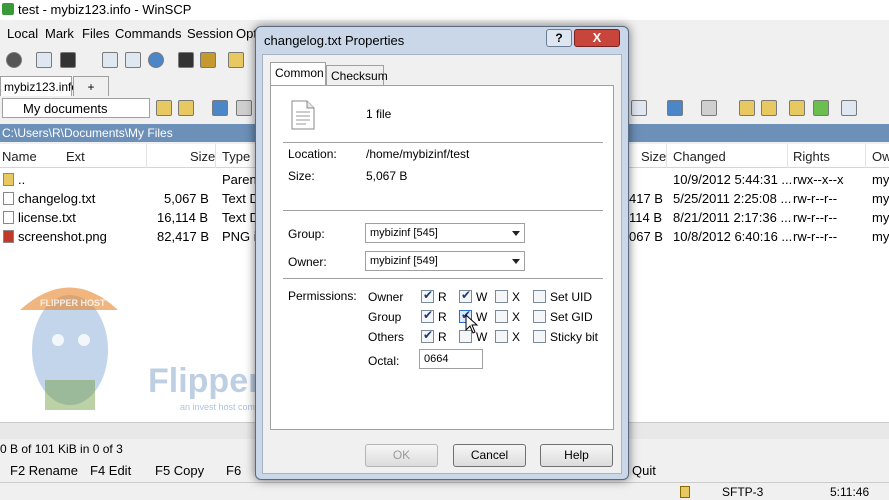 Image resolution: width=889 pixels, height=500 pixels. I want to click on sticky-bit-checkbox, so click(539, 336).